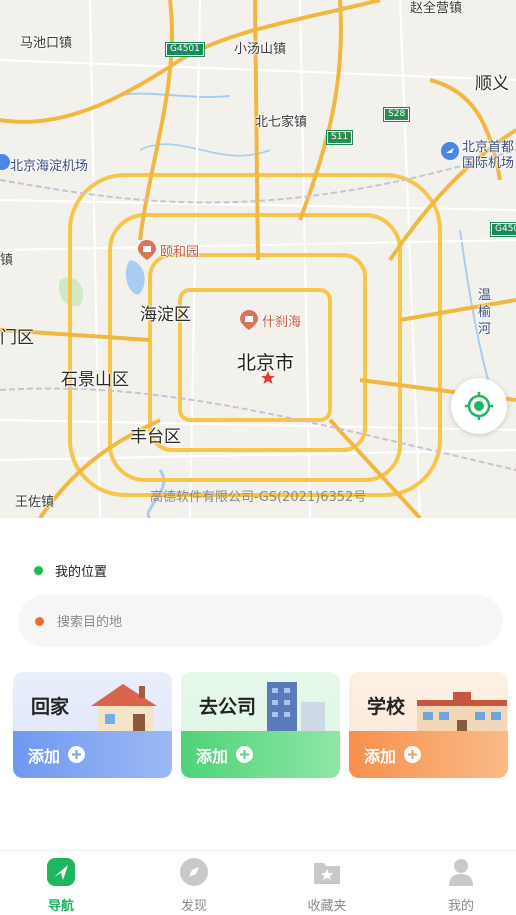 The width and height of the screenshot is (516, 915). I want to click on map-label-wenyu-3: 河, so click(485, 329).